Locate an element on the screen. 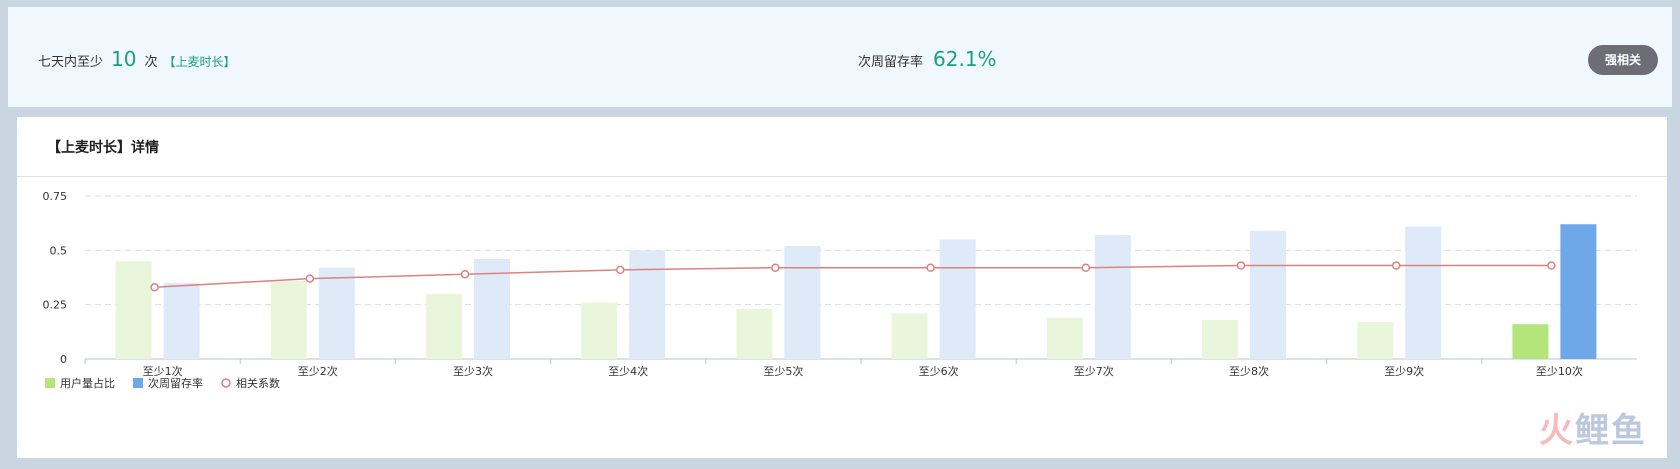  y-tick-label: 0 is located at coordinates (63, 359).